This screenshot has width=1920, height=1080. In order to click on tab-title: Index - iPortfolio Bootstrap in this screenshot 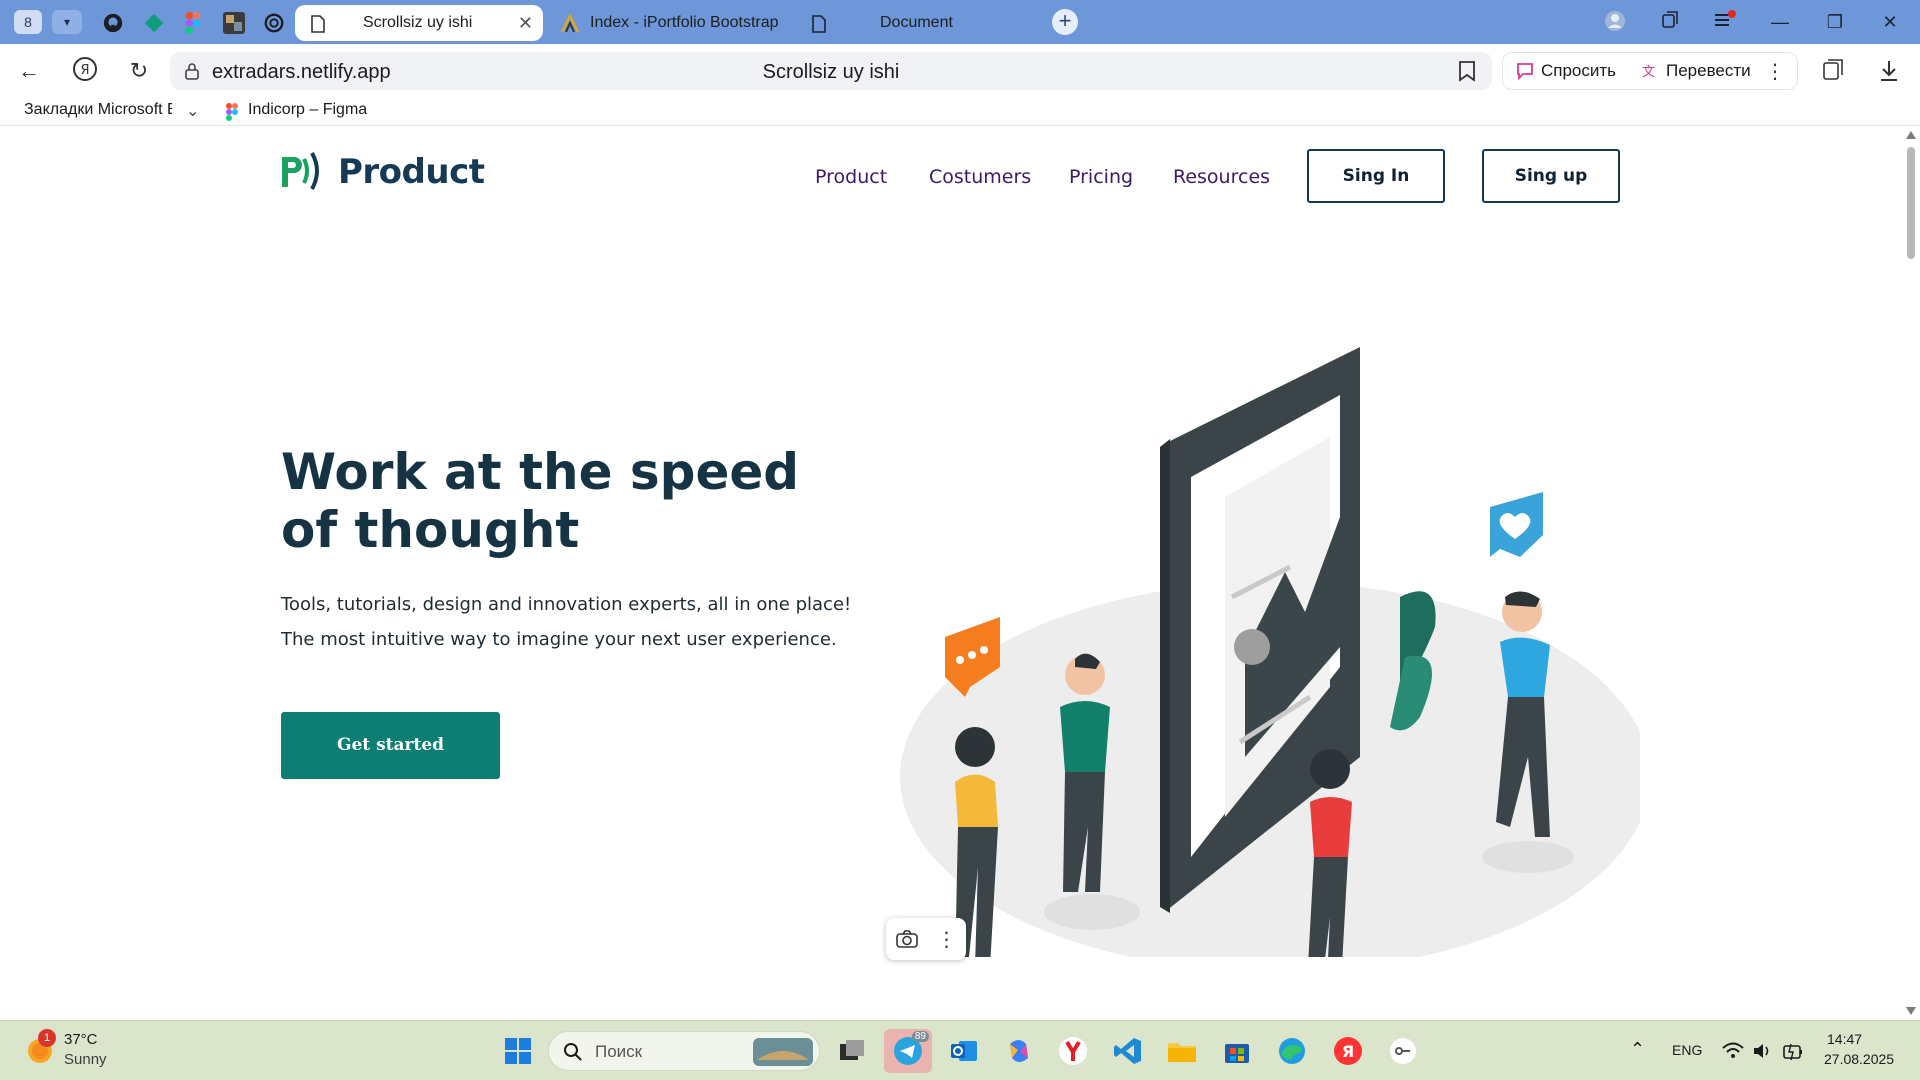, I will do `click(684, 22)`.